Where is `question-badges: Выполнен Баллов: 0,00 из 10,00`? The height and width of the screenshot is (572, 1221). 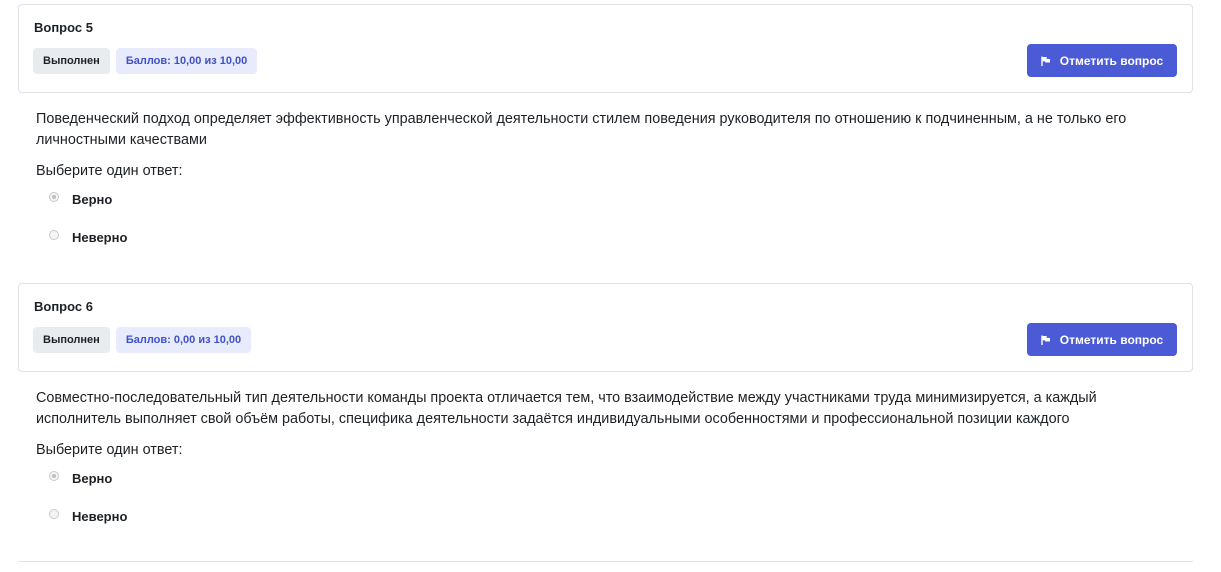 question-badges: Выполнен Баллов: 0,00 из 10,00 is located at coordinates (142, 340).